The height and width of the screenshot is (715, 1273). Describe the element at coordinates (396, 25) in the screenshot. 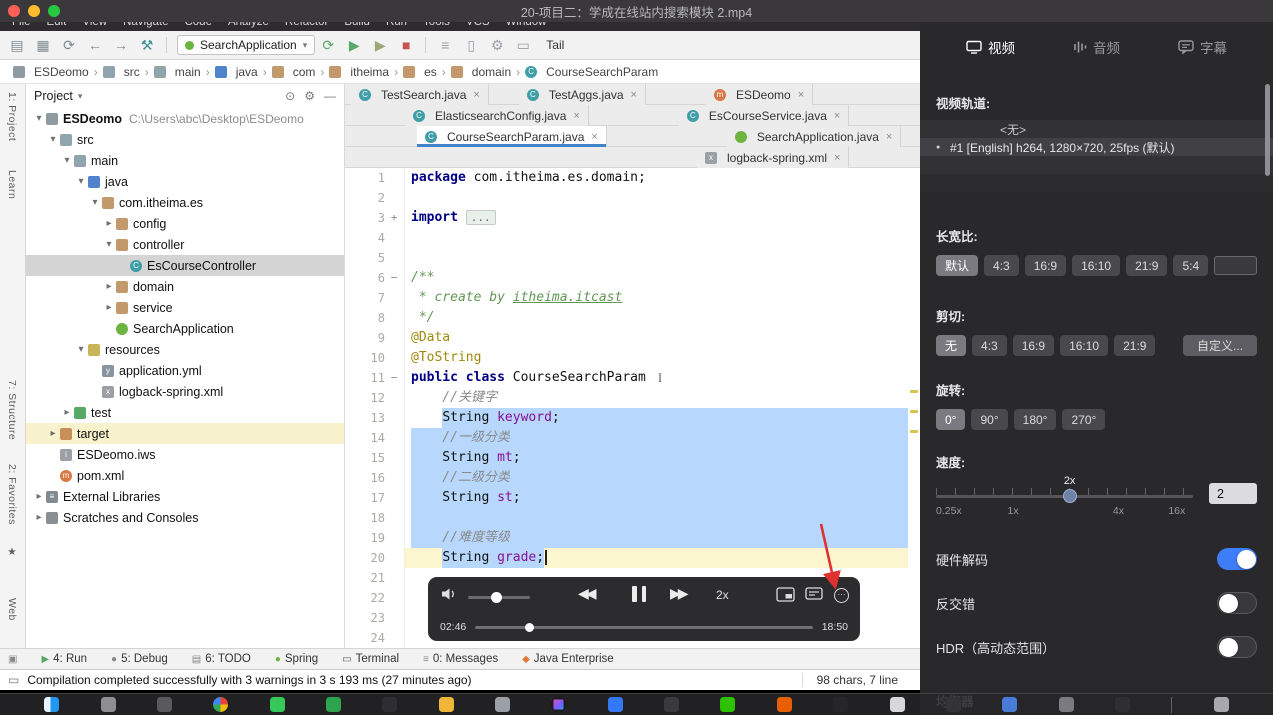

I see `menu-run: Run` at that location.